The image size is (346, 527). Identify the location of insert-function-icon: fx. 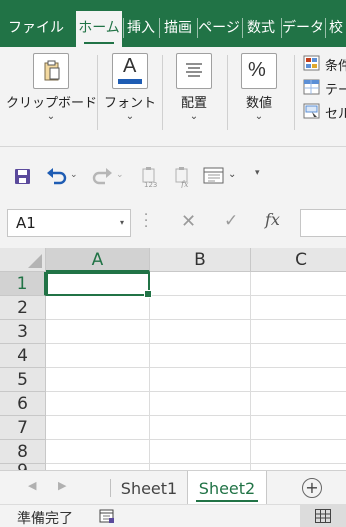
(272, 219).